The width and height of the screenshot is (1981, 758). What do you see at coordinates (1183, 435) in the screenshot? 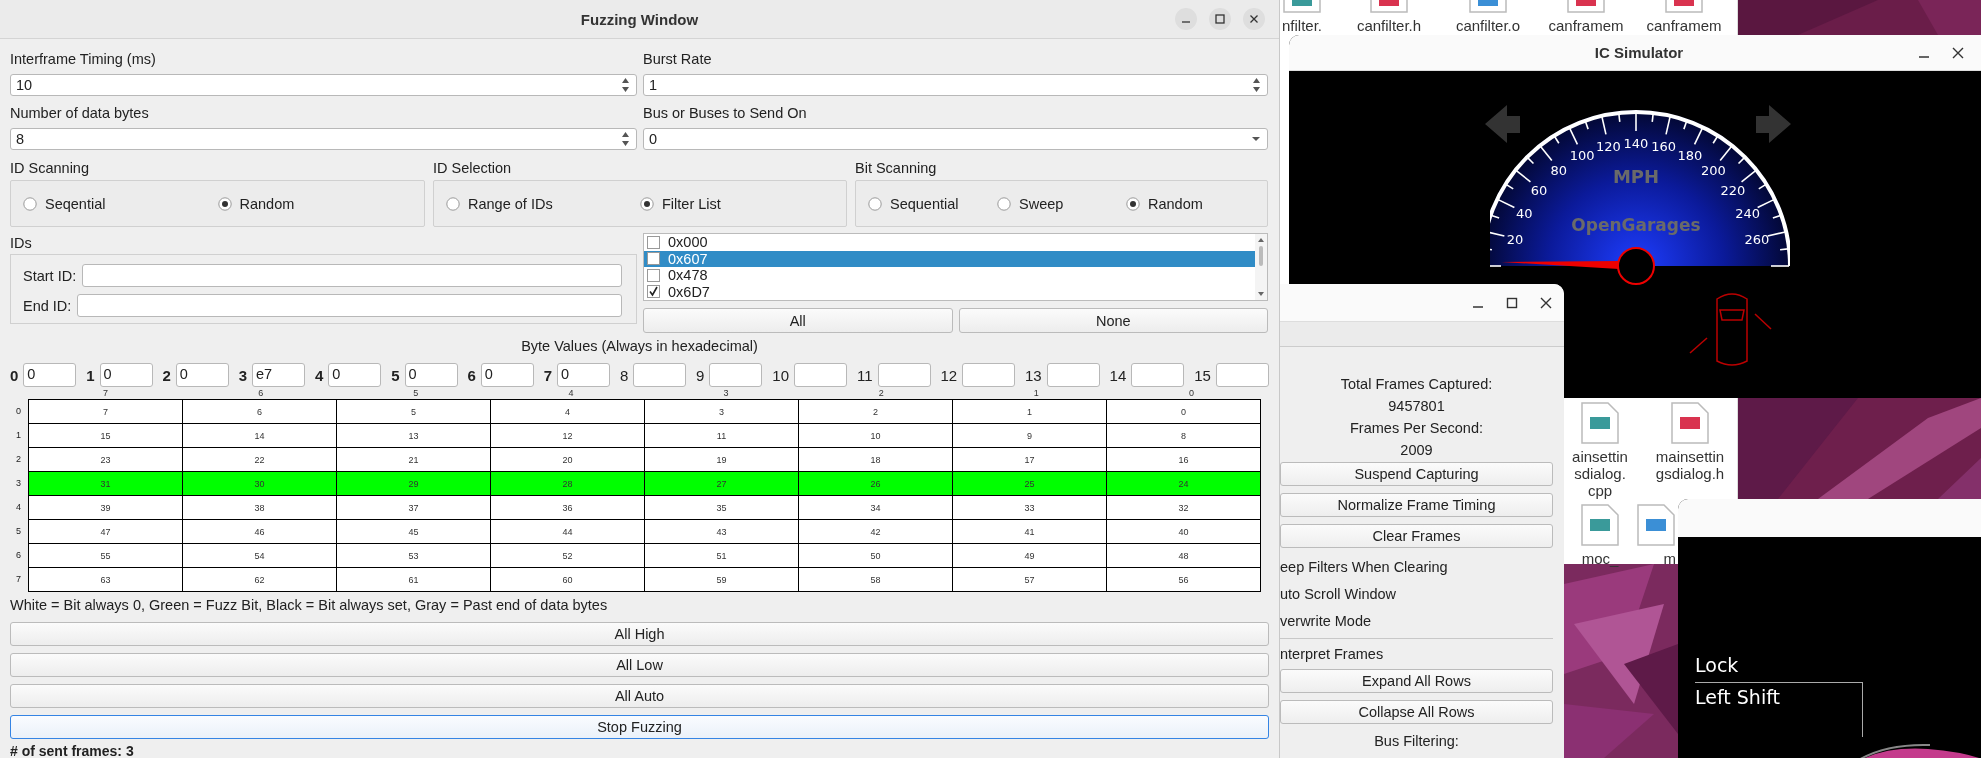
I see `bit-cell: 8` at bounding box center [1183, 435].